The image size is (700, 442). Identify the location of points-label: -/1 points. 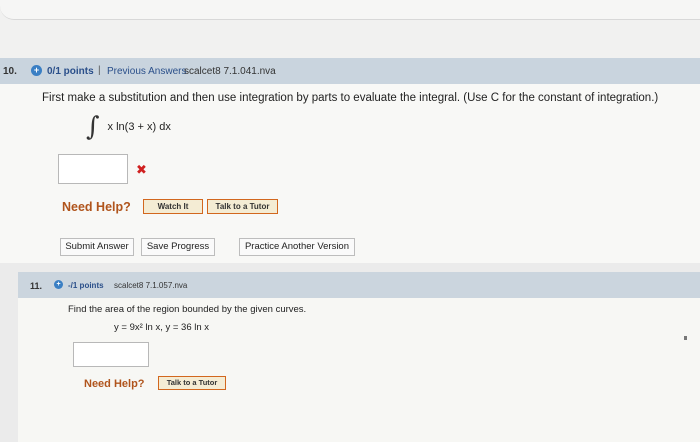
(86, 285).